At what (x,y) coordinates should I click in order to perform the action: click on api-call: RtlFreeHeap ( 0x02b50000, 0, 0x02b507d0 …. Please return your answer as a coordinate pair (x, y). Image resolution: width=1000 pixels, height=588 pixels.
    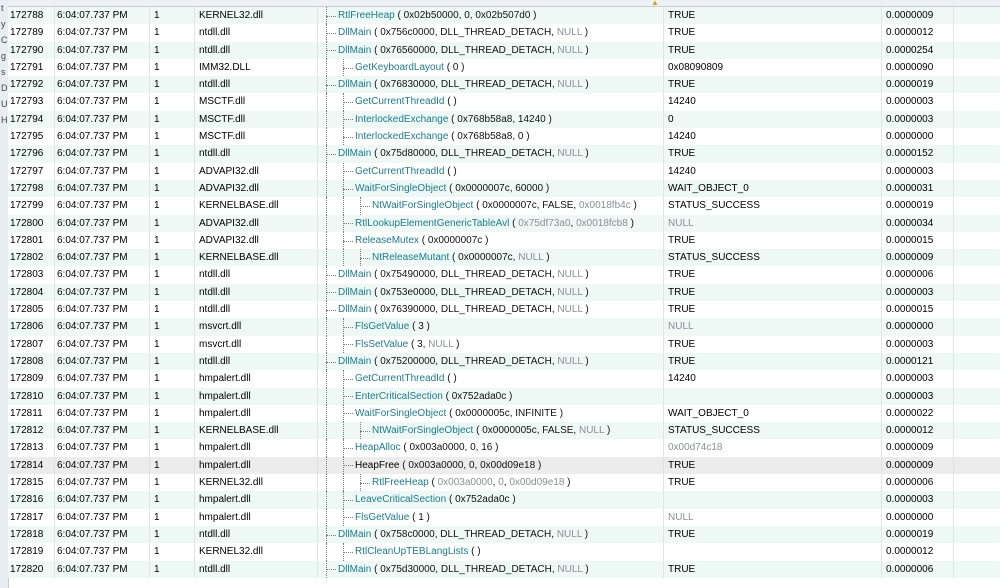
    Looking at the image, I should click on (491, 16).